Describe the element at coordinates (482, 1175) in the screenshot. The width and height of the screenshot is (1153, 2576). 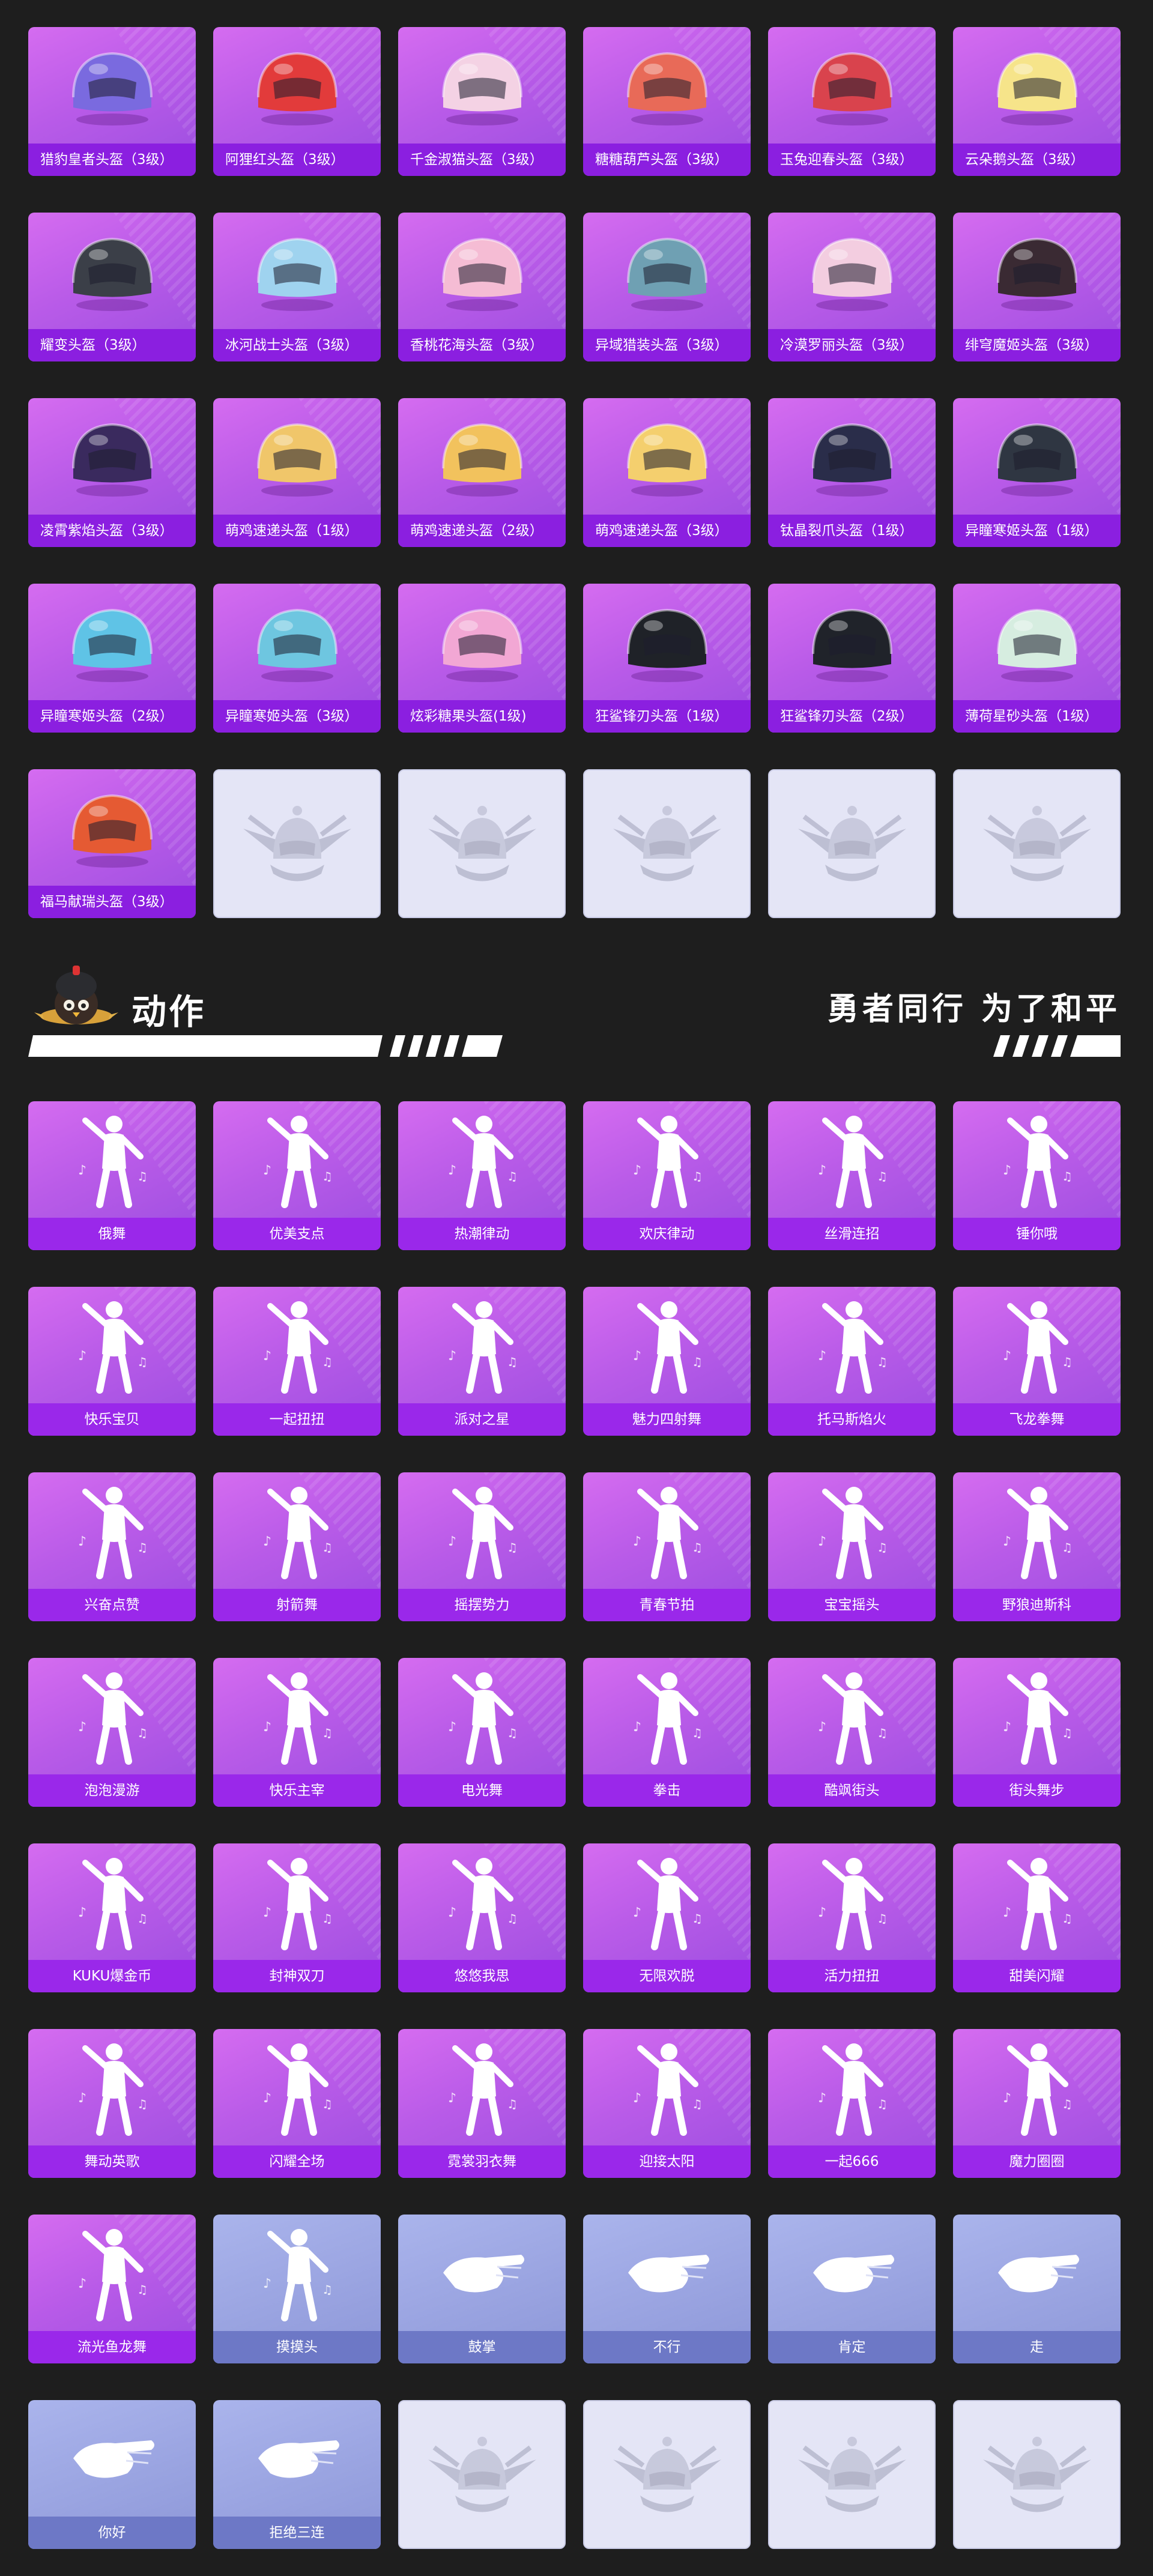
I see `action-tile: ♪ ♫ 热潮律动` at that location.